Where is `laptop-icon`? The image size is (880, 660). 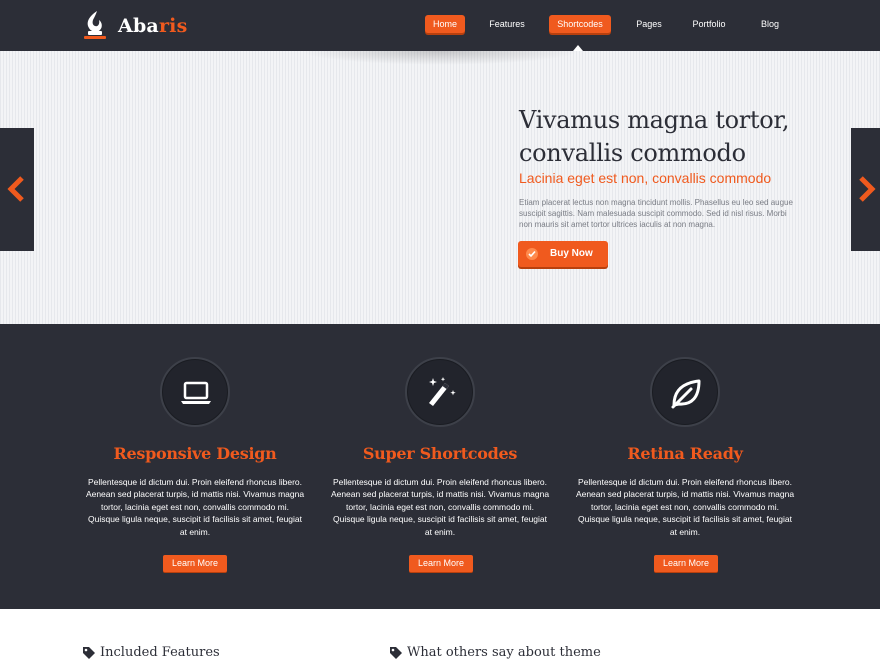 laptop-icon is located at coordinates (196, 392).